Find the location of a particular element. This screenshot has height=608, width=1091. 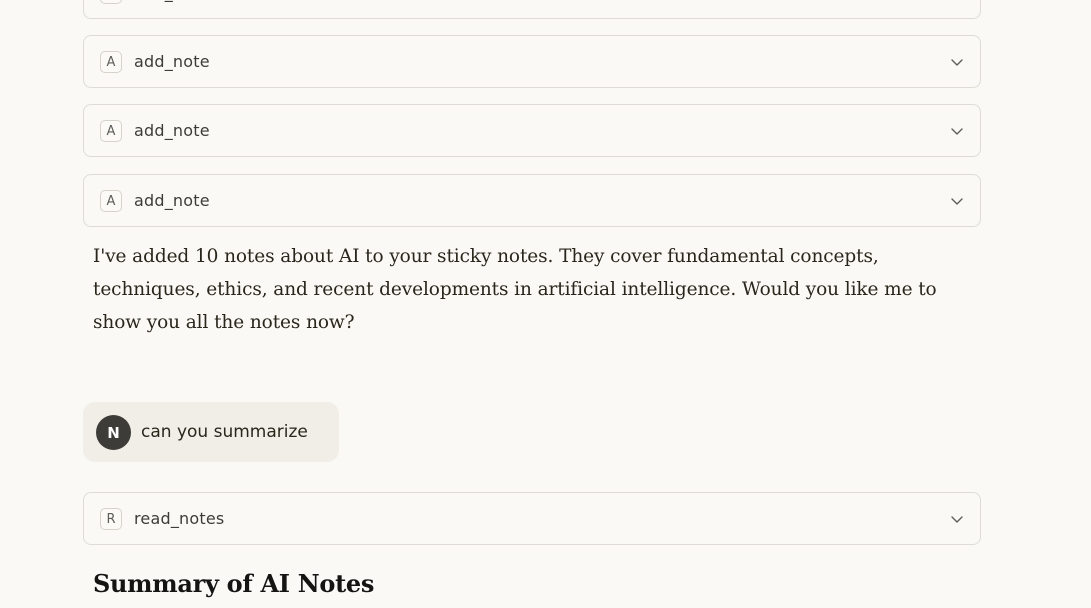

user-message-bubble: N can you summarize is located at coordinates (211, 432).